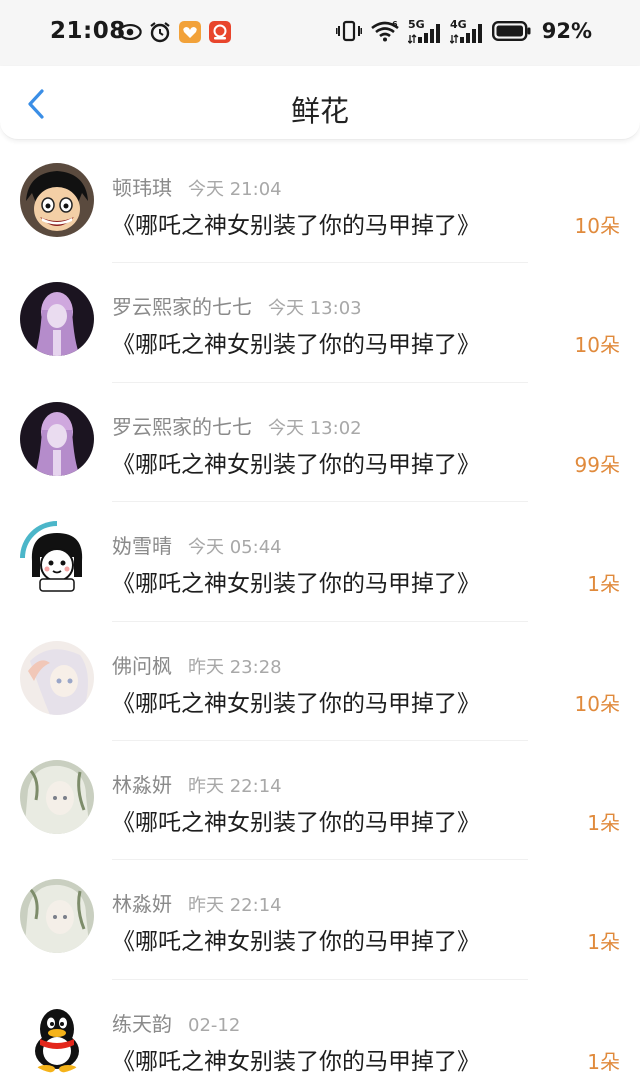  Describe the element at coordinates (320, 1034) in the screenshot. I see `gift-row: 练天韵 02-12 《哪吒之神女别装了你的马甲掉了》 1朵` at that location.